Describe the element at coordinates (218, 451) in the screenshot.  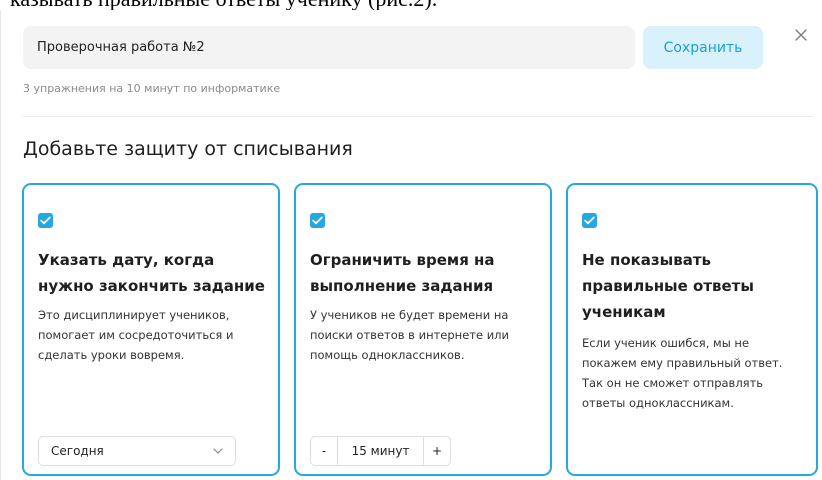
I see `chevron-down-icon` at that location.